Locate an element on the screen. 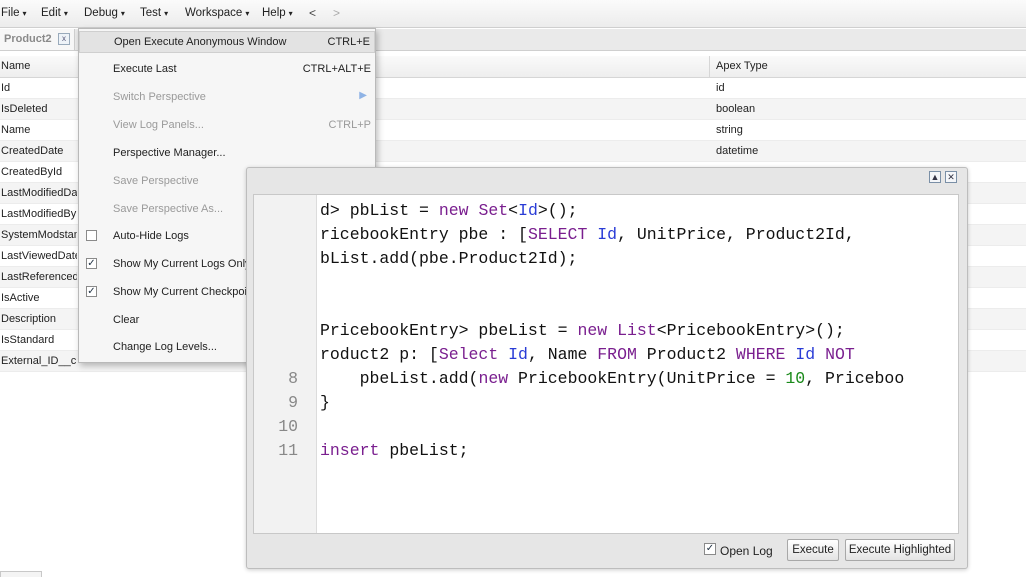 This screenshot has width=1026, height=577. code-text: insert pbeList; is located at coordinates (394, 450).